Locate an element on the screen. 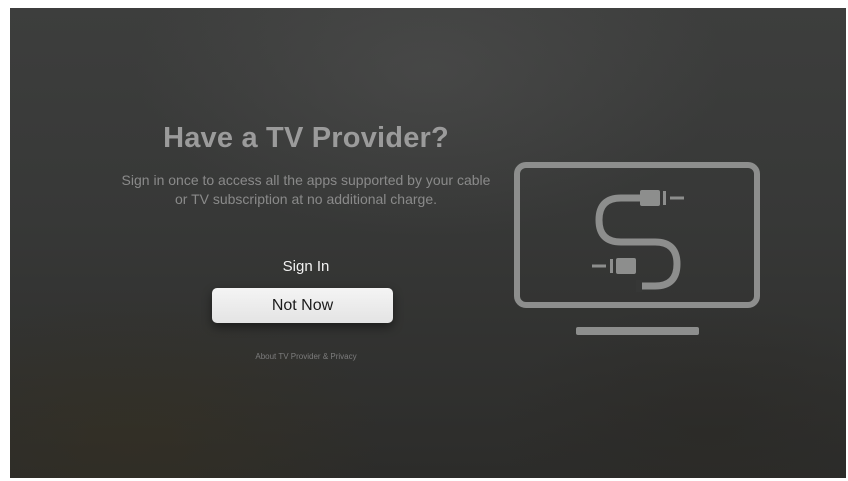 Image resolution: width=848 pixels, height=481 pixels. not-now-button: Not Now is located at coordinates (302, 305).